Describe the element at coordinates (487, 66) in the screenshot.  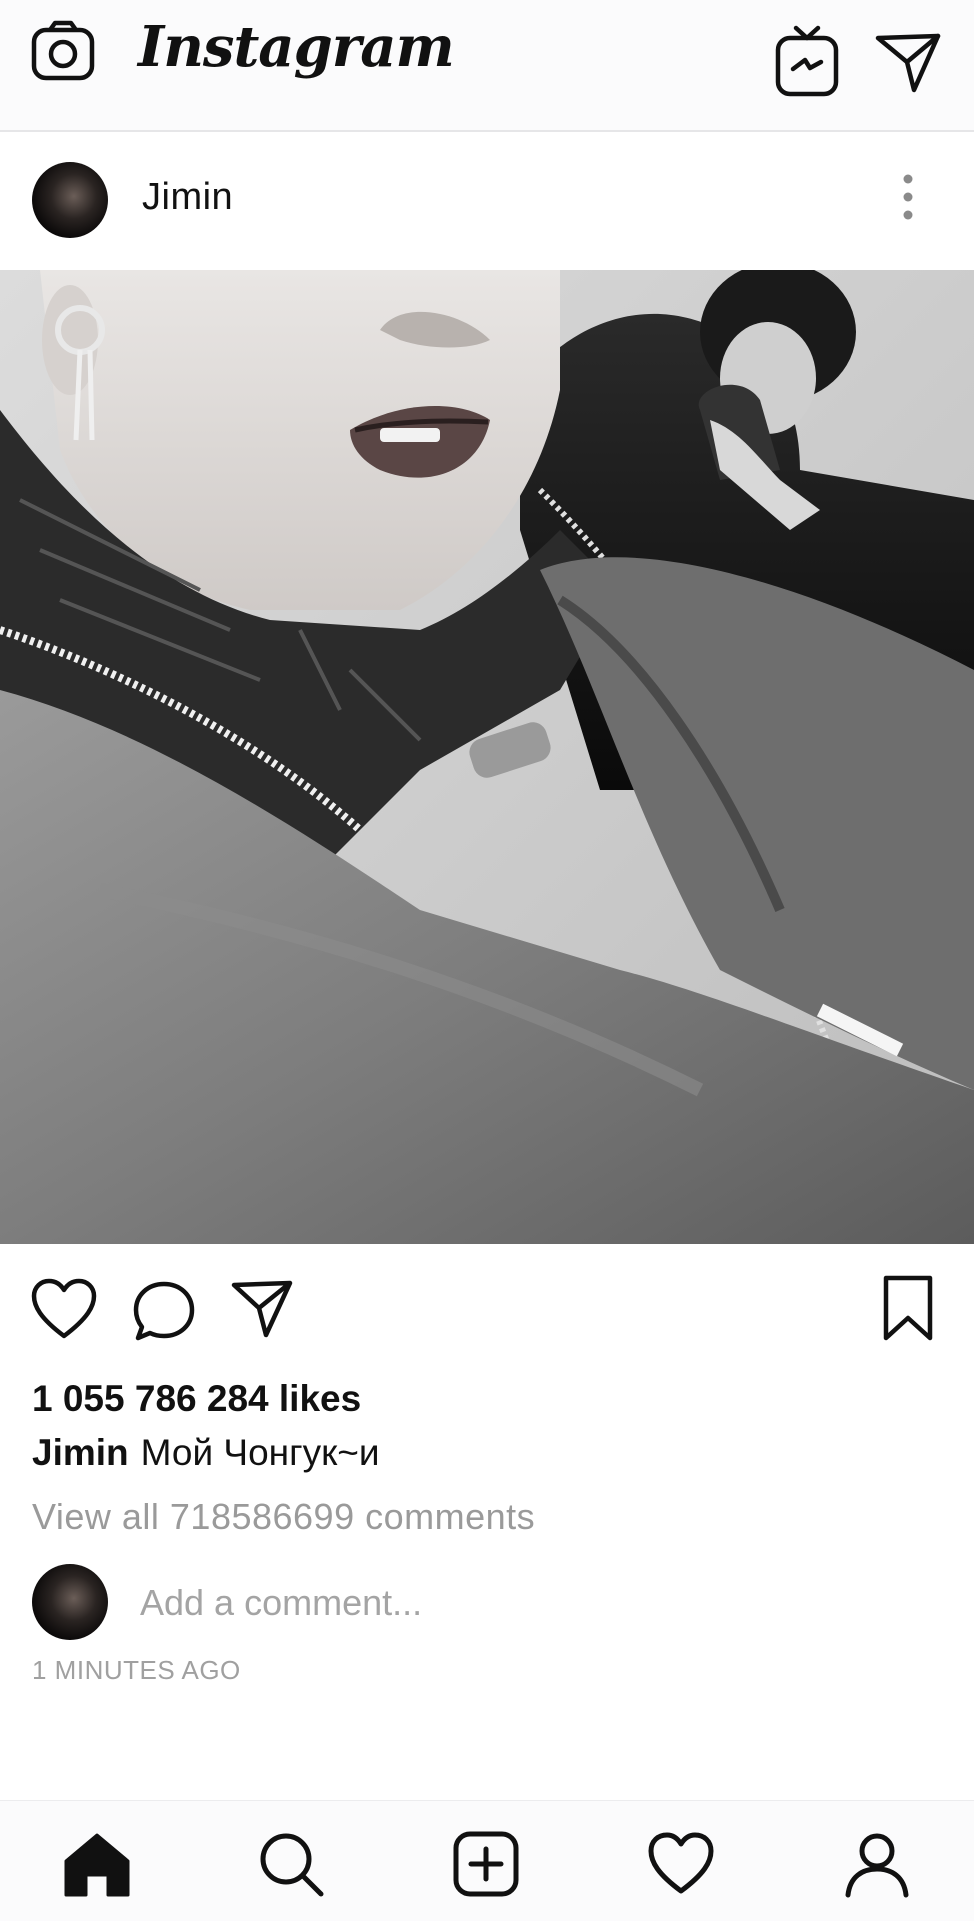
I see `top-bar: Instagram` at that location.